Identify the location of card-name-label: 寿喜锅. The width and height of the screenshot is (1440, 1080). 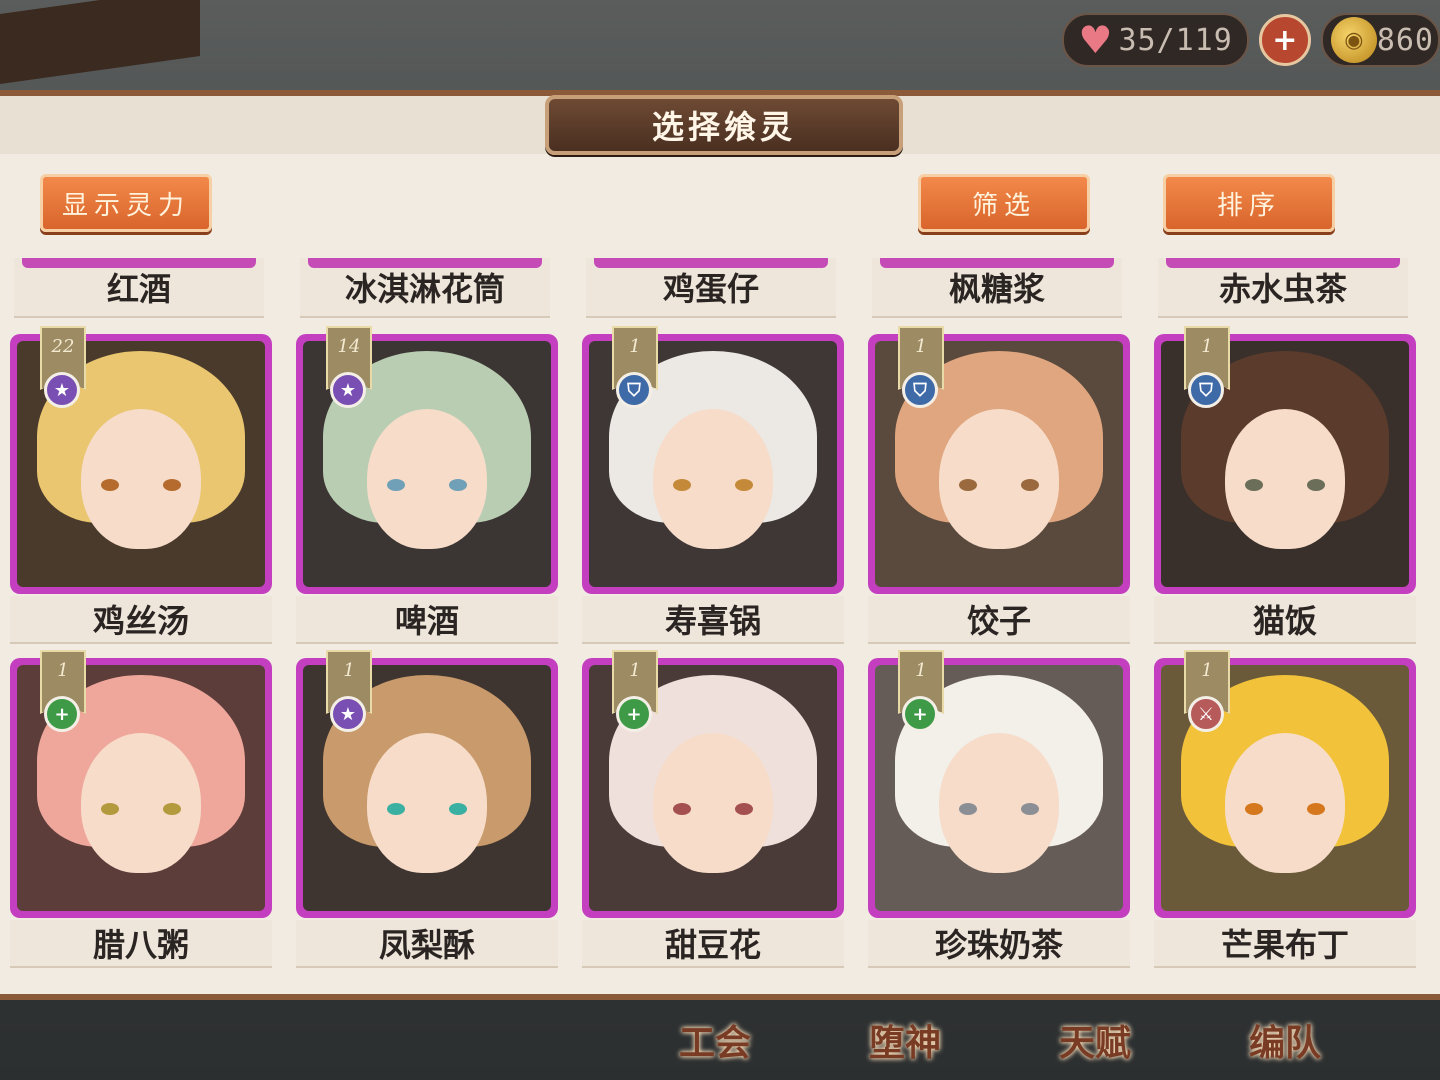
(713, 620).